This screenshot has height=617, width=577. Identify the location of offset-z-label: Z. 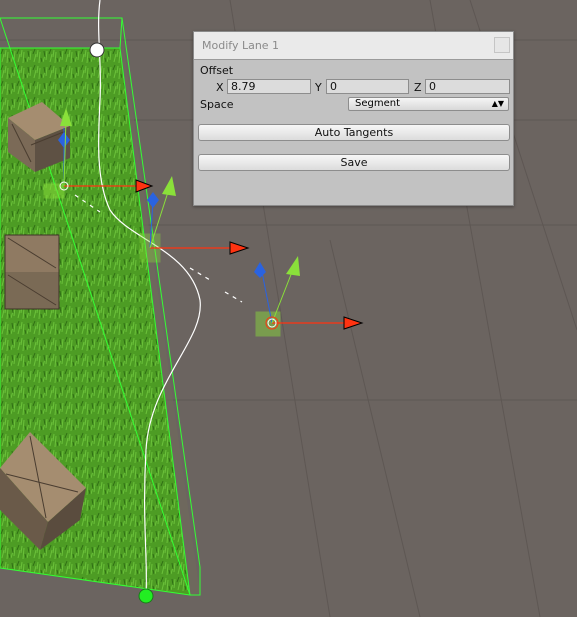
(418, 87).